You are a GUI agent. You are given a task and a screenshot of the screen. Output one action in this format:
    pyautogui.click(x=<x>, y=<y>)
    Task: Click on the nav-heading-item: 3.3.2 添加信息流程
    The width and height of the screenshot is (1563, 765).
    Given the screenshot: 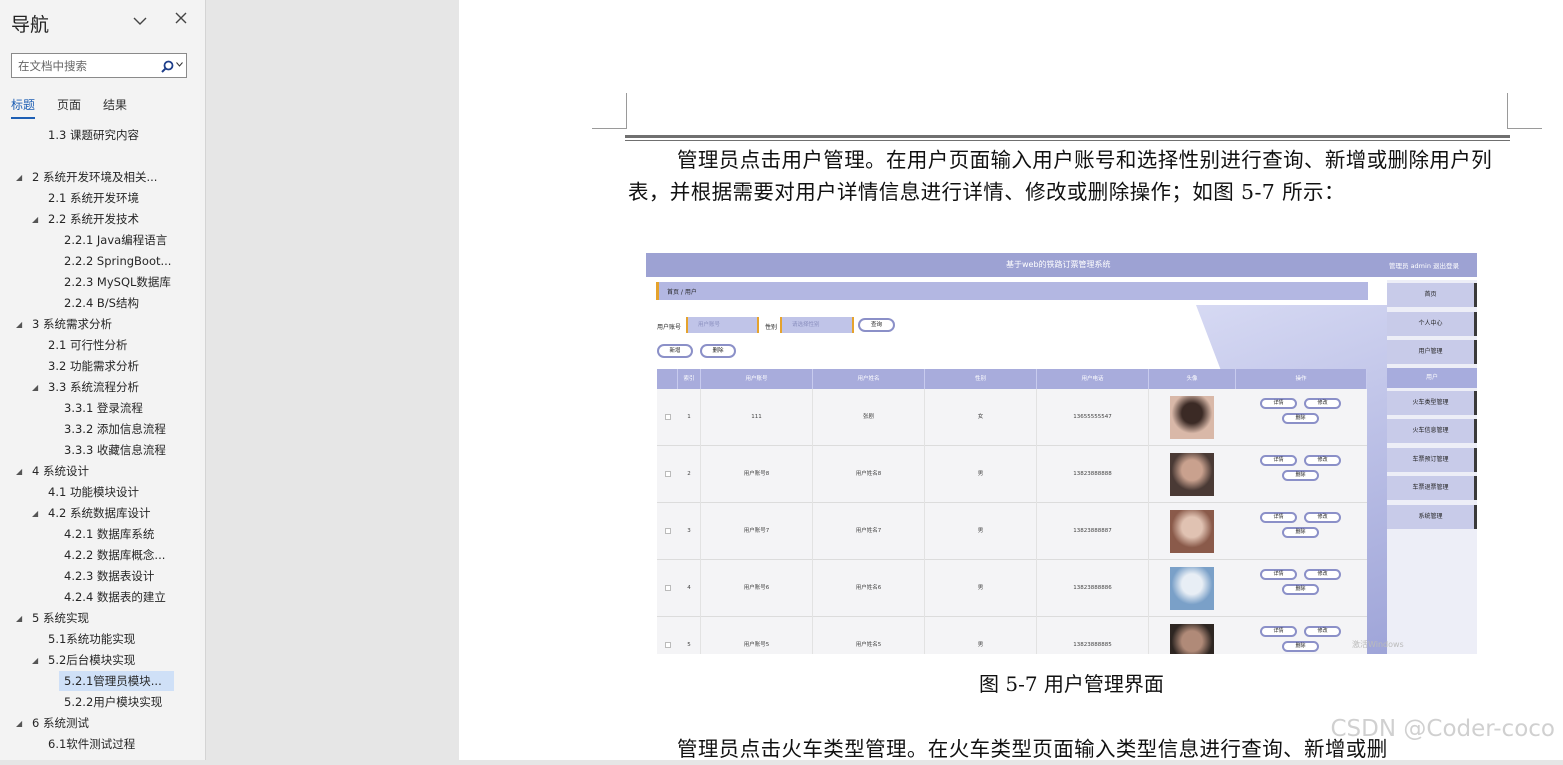 What is the action you would take?
    pyautogui.click(x=115, y=429)
    